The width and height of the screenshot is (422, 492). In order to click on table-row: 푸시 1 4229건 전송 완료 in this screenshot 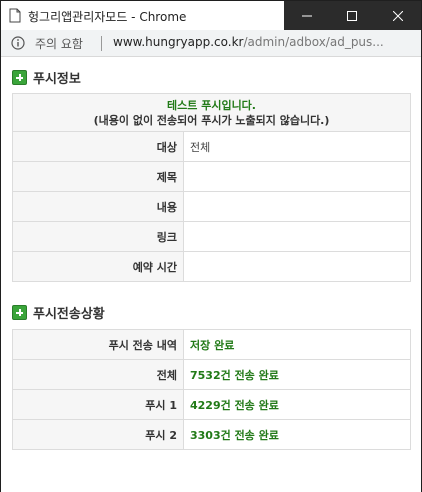, I will do `click(211, 404)`.